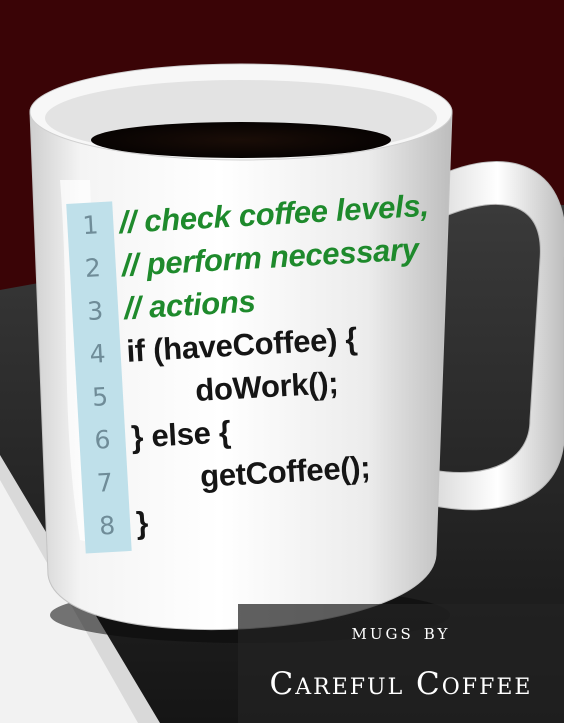 Image resolution: width=564 pixels, height=723 pixels. Describe the element at coordinates (242, 344) in the screenshot. I see `code-line: if (haveCoffee) {` at that location.